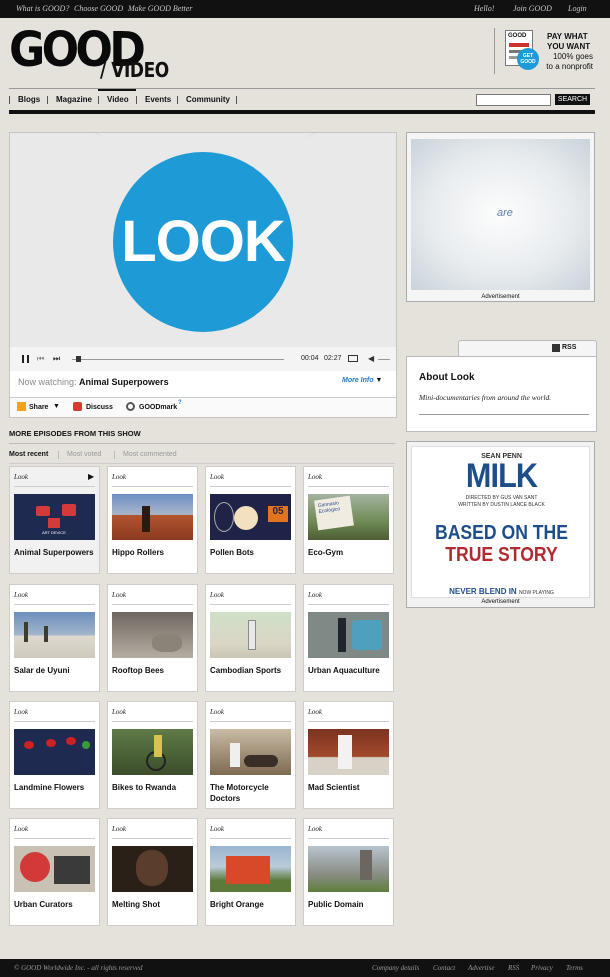 This screenshot has width=610, height=977. What do you see at coordinates (28, 454) in the screenshot?
I see `filter-most-recent: Most recent` at bounding box center [28, 454].